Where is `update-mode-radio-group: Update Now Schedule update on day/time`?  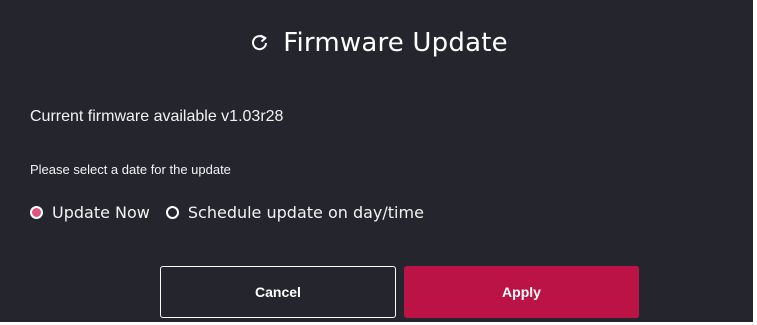
update-mode-radio-group: Update Now Schedule update on day/time is located at coordinates (227, 212).